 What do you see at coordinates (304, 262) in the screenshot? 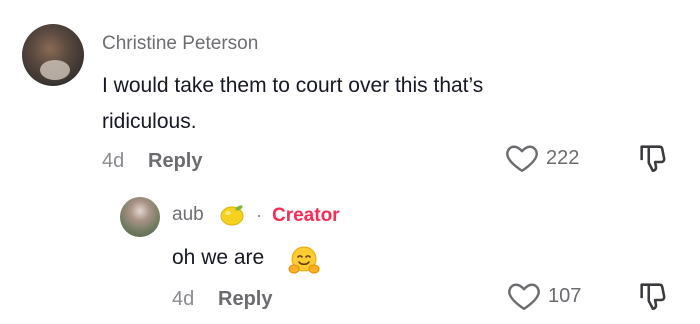
I see `hugging-face-emoji-icon` at bounding box center [304, 262].